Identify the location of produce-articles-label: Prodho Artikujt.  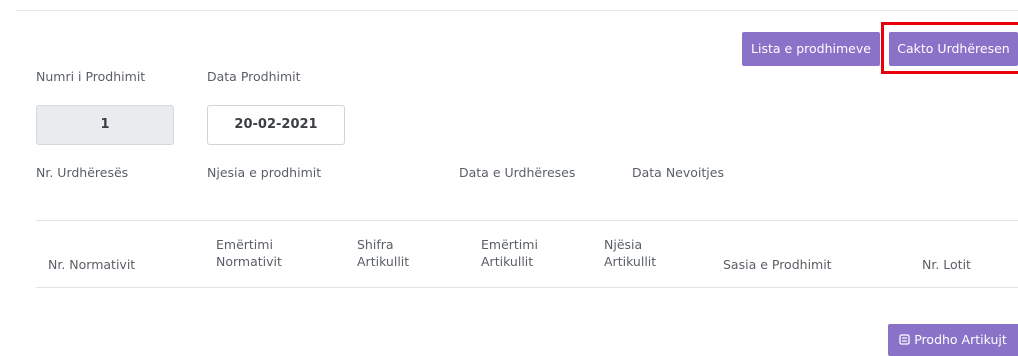
(960, 339).